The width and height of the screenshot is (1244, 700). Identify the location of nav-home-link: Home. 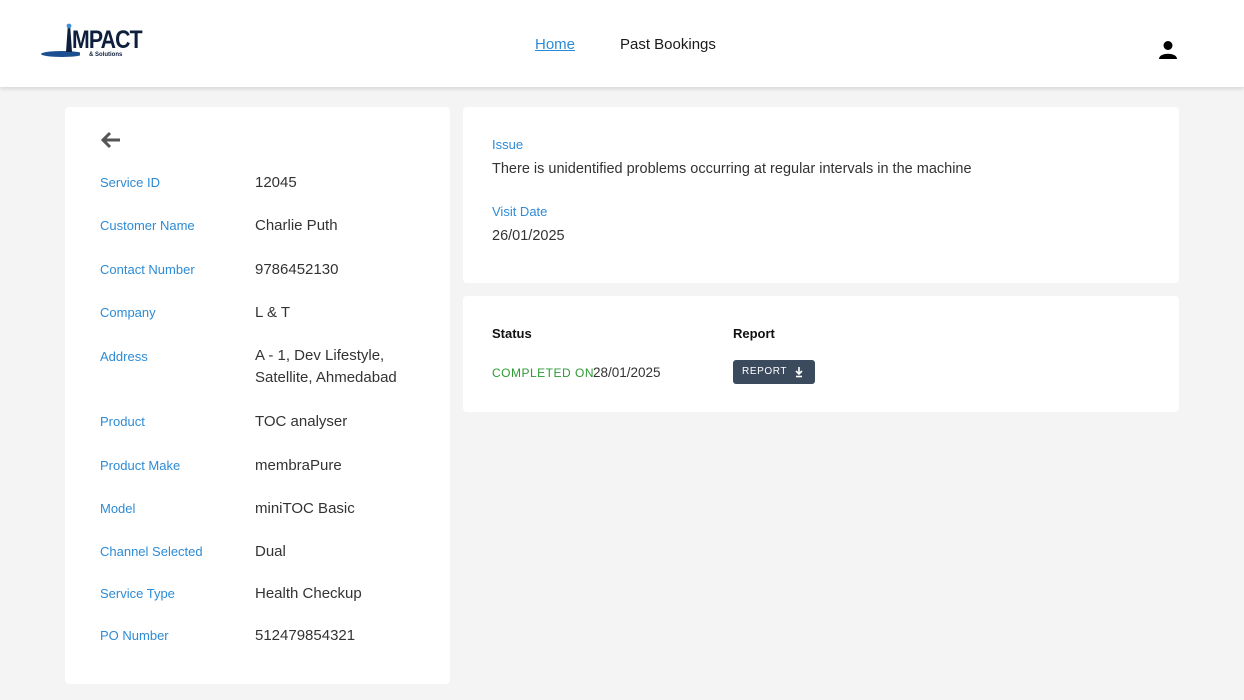
(555, 44).